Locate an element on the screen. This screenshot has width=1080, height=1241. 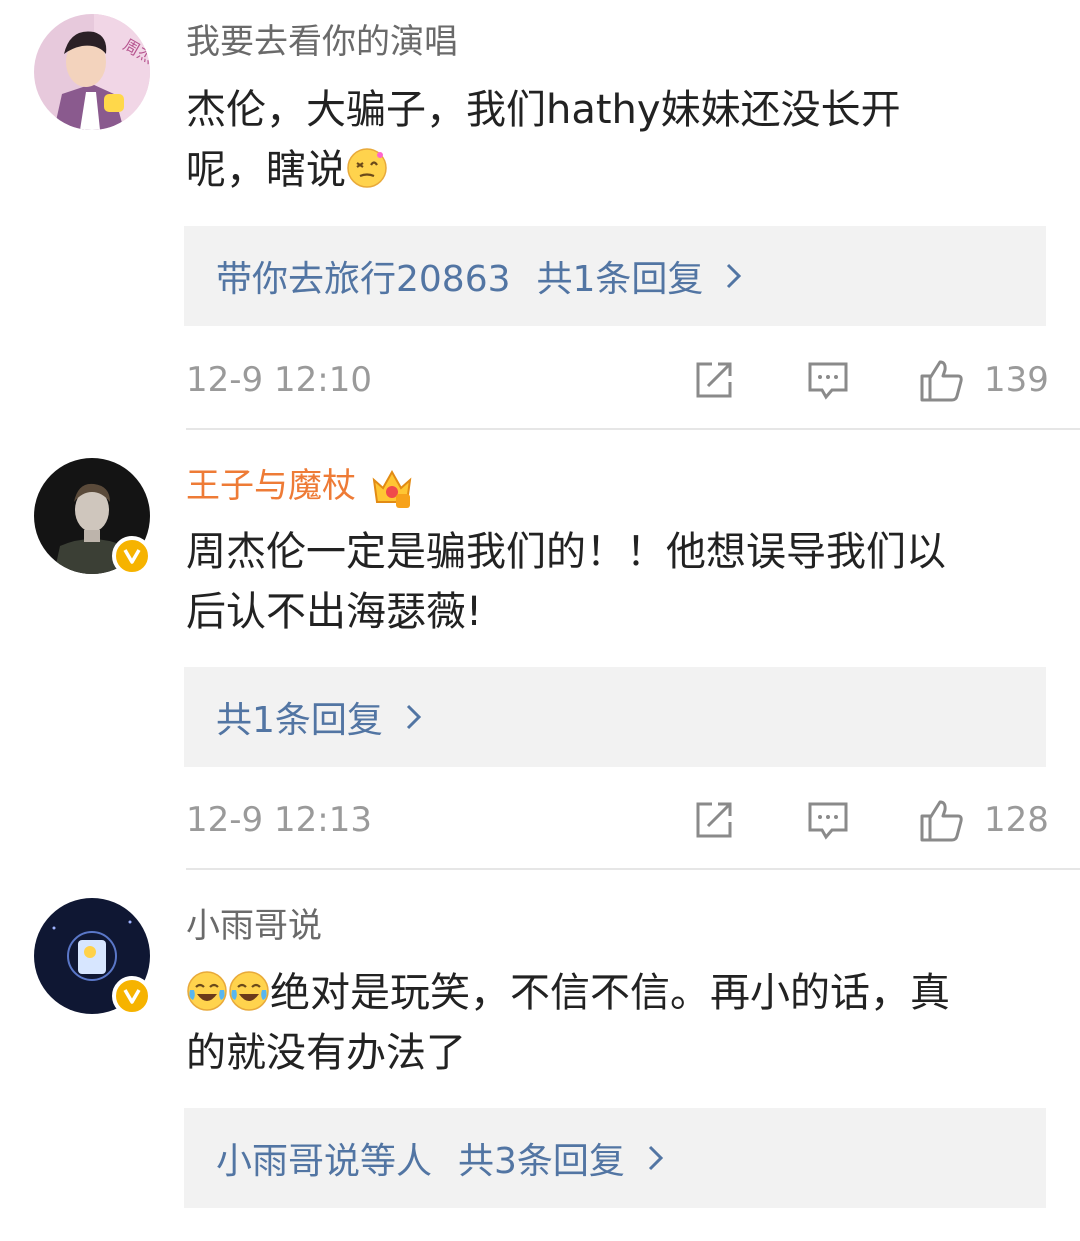
dizzy-face-emoji-icon is located at coordinates (367, 168).